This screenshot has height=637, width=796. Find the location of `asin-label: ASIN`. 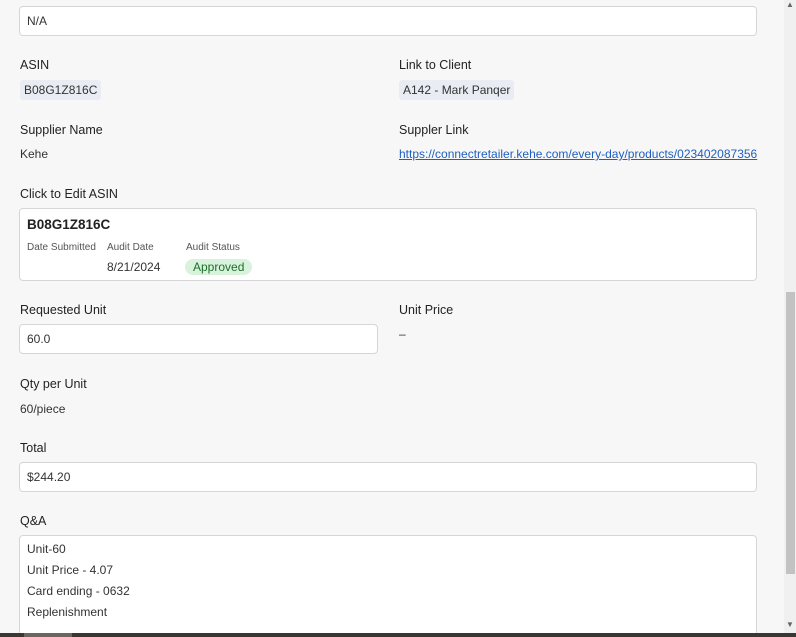

asin-label: ASIN is located at coordinates (35, 65).